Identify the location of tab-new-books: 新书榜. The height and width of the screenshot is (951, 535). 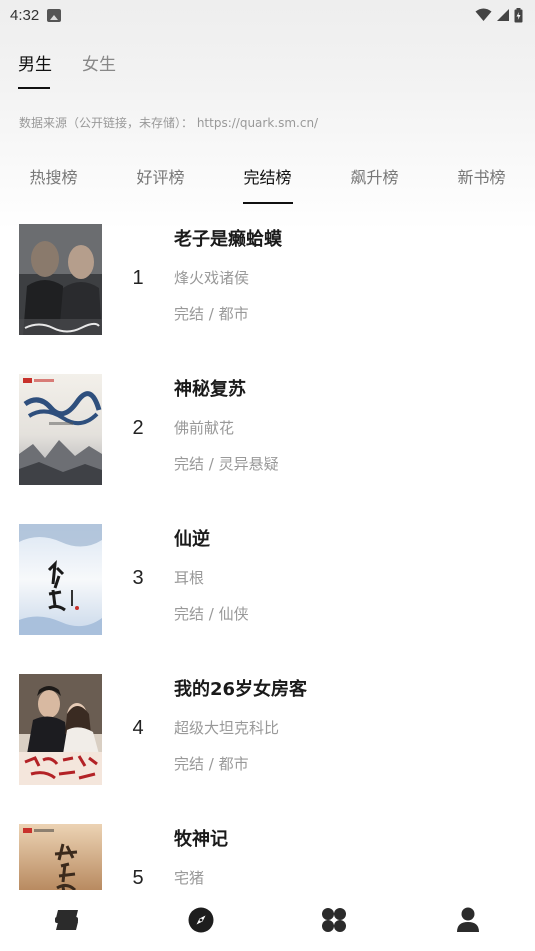
(481, 184).